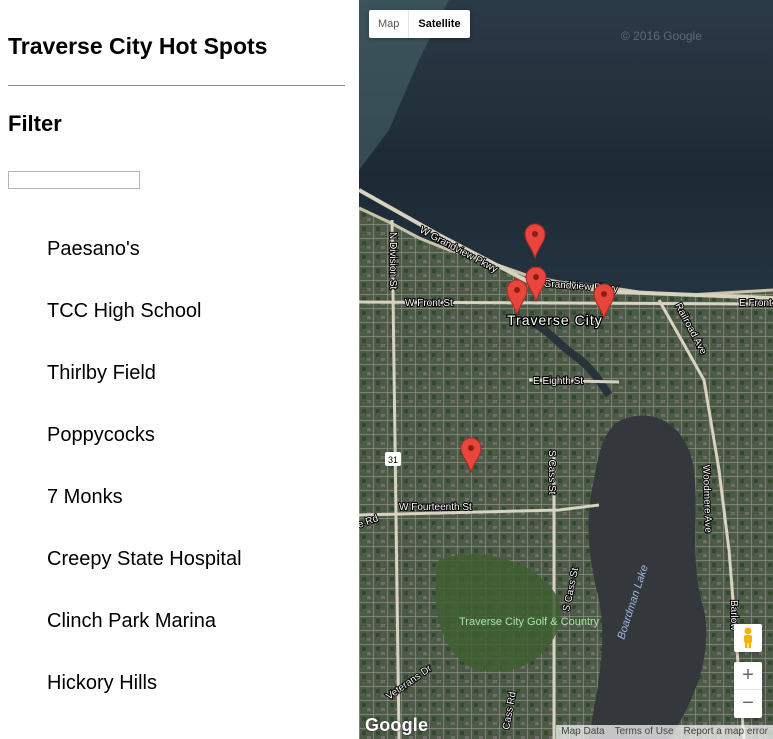  I want to click on street-label: E Front, so click(755, 303).